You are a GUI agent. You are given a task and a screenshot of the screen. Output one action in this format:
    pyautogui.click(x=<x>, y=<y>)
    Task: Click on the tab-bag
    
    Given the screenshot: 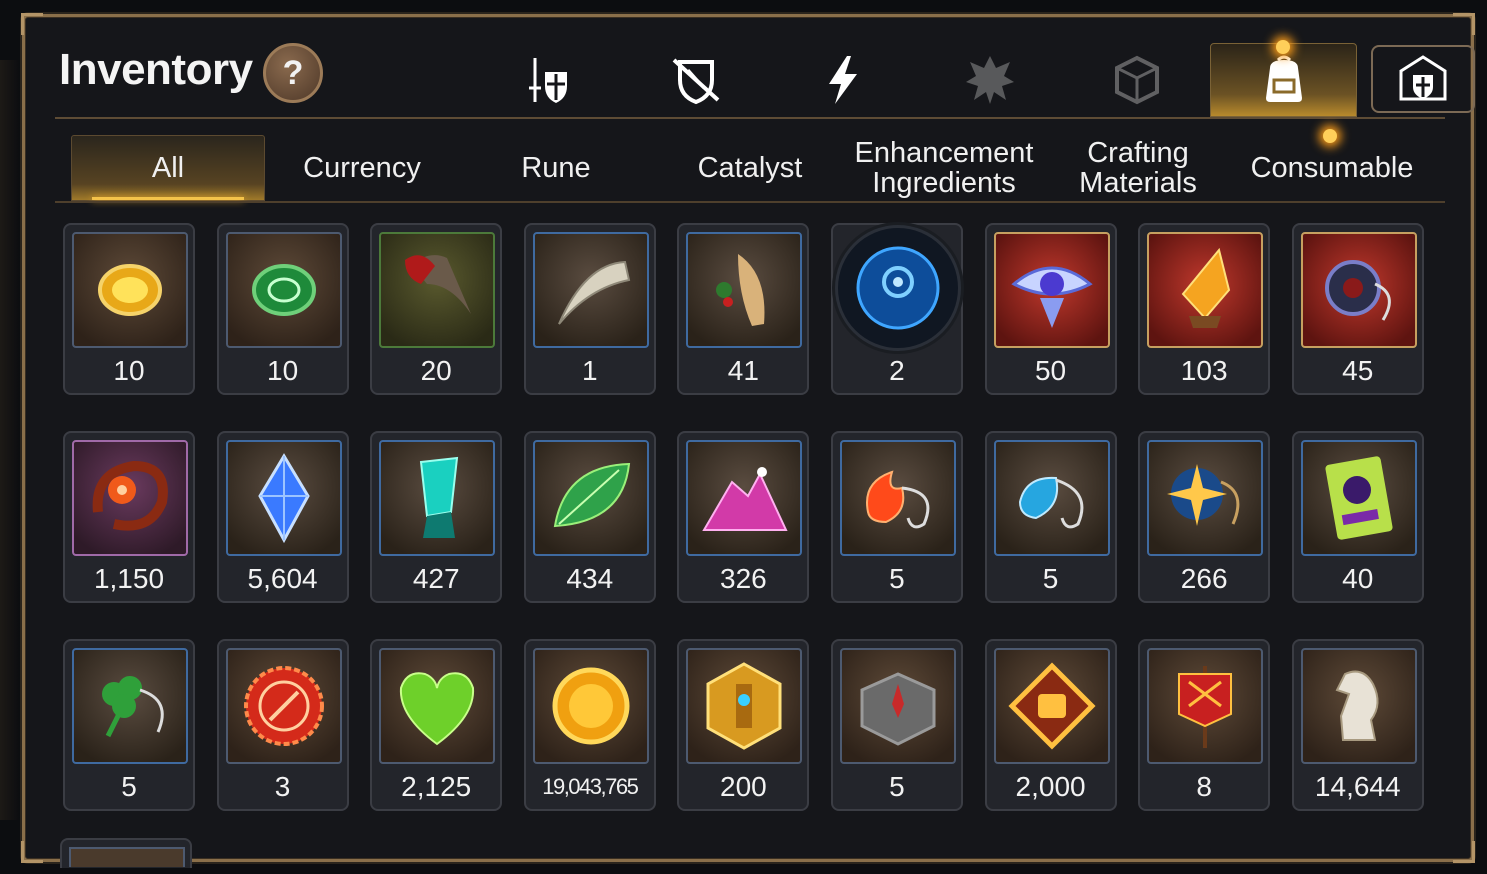 What is the action you would take?
    pyautogui.click(x=1283, y=78)
    